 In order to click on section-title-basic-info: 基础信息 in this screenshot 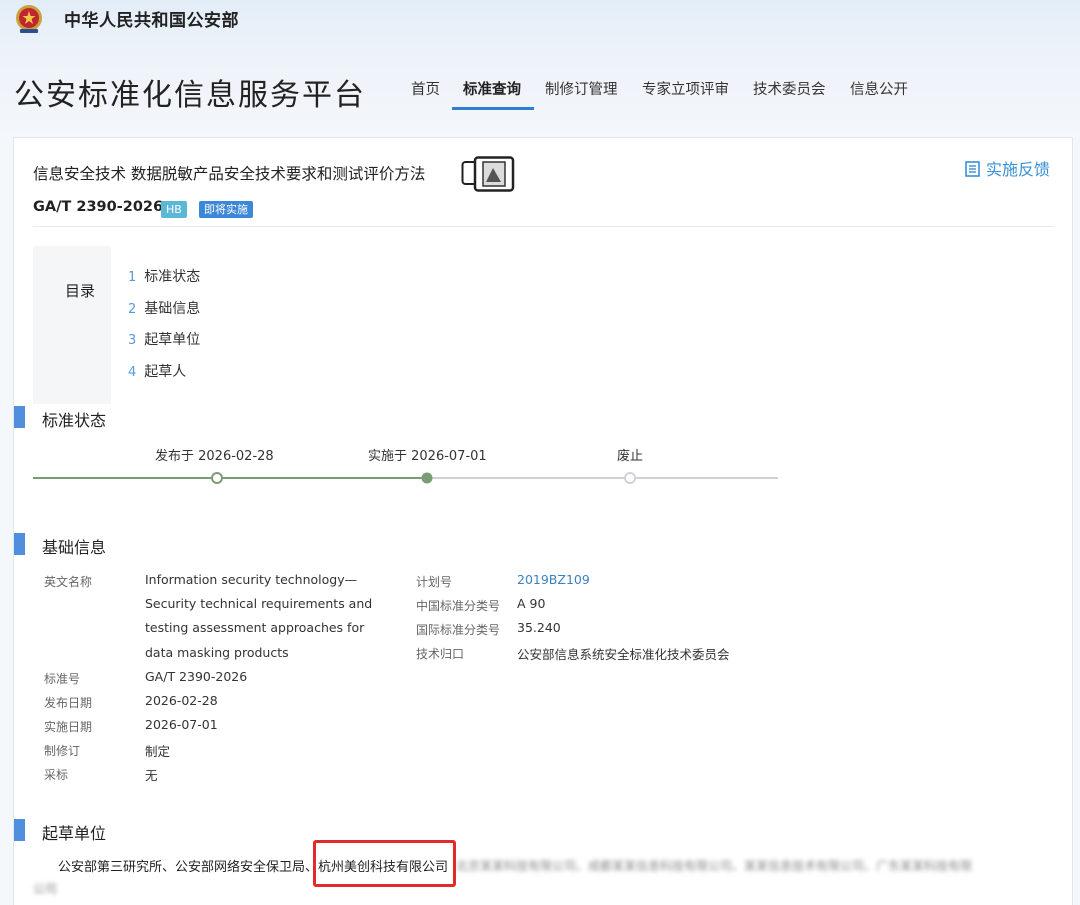, I will do `click(74, 547)`.